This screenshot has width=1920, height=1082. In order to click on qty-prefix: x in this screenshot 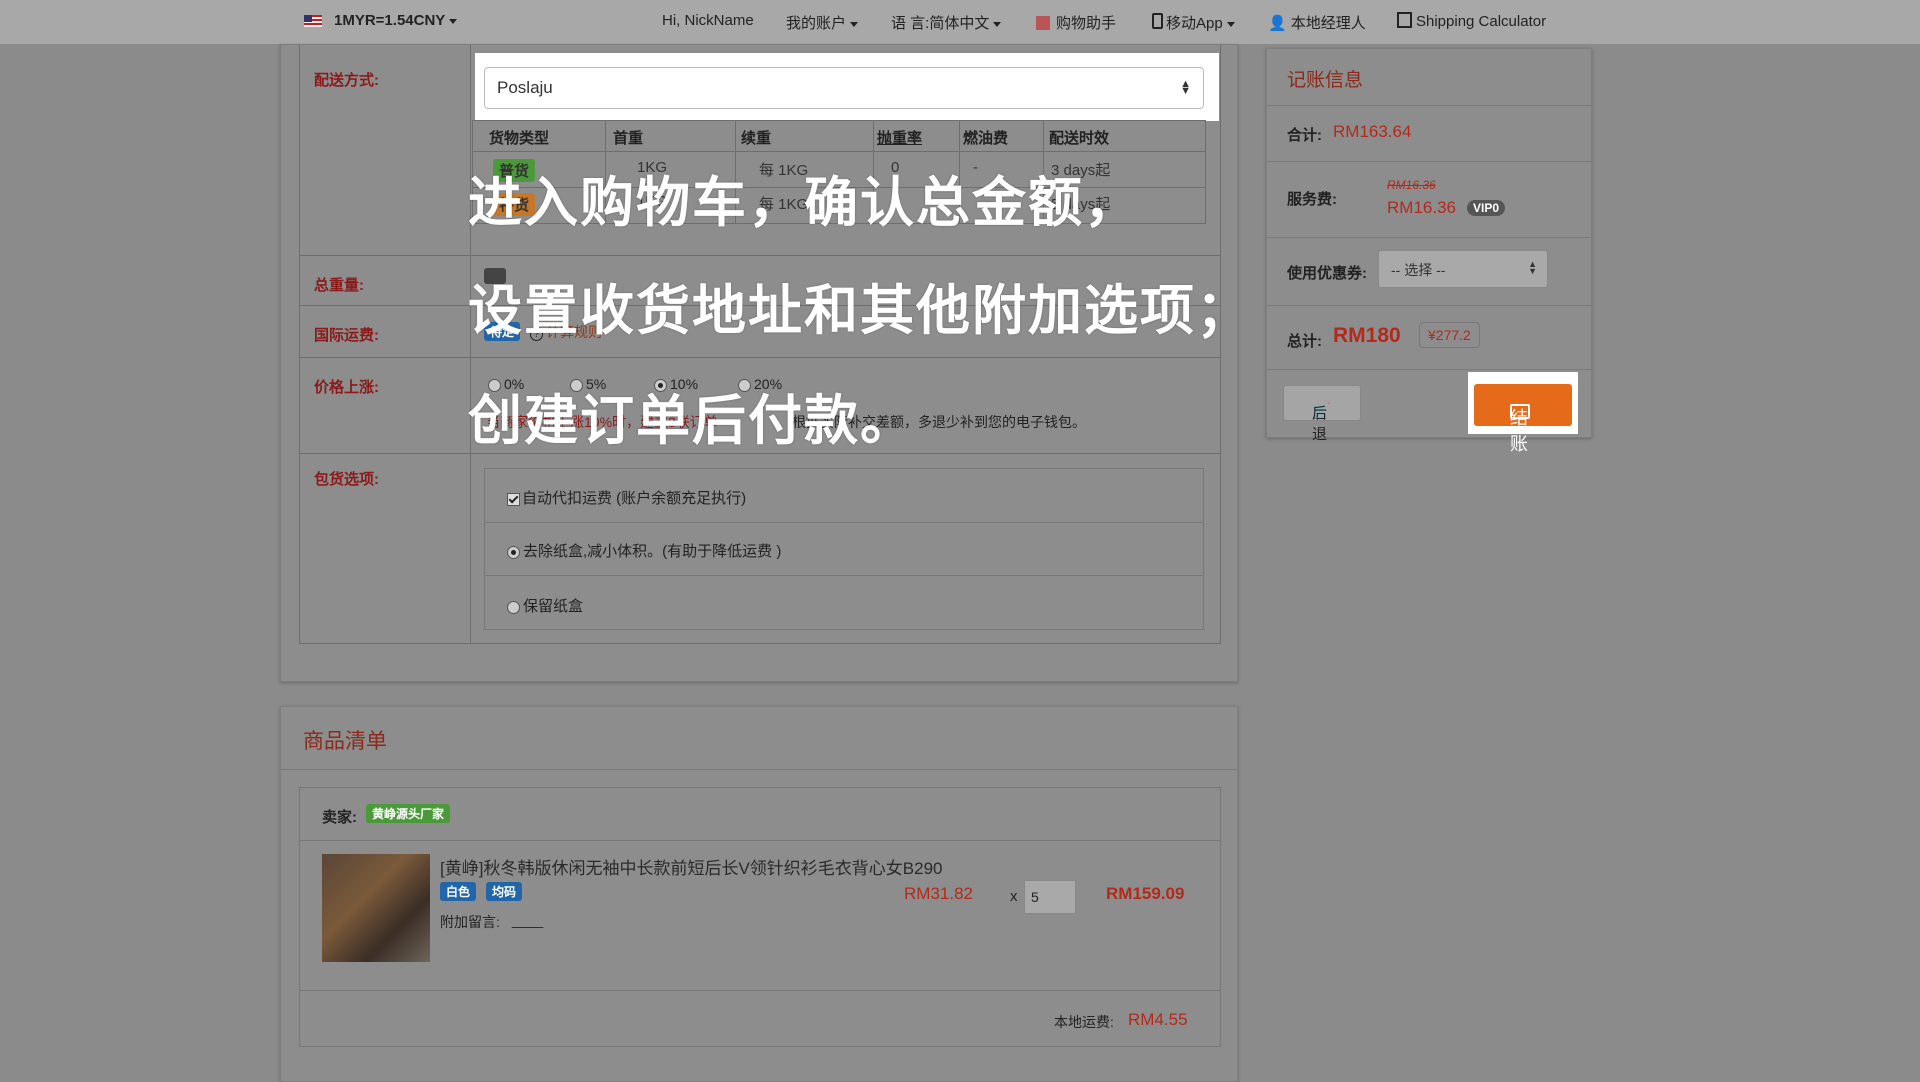, I will do `click(1014, 896)`.